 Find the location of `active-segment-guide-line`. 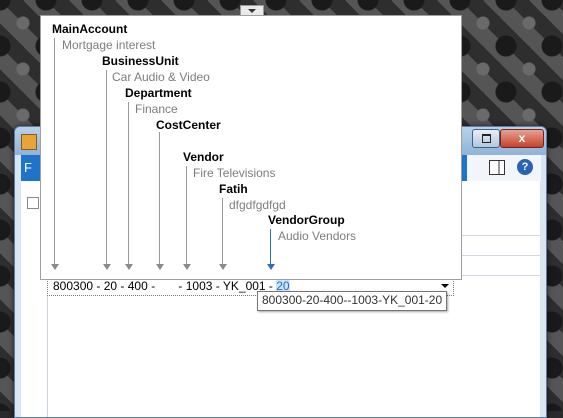

active-segment-guide-line is located at coordinates (270, 246).